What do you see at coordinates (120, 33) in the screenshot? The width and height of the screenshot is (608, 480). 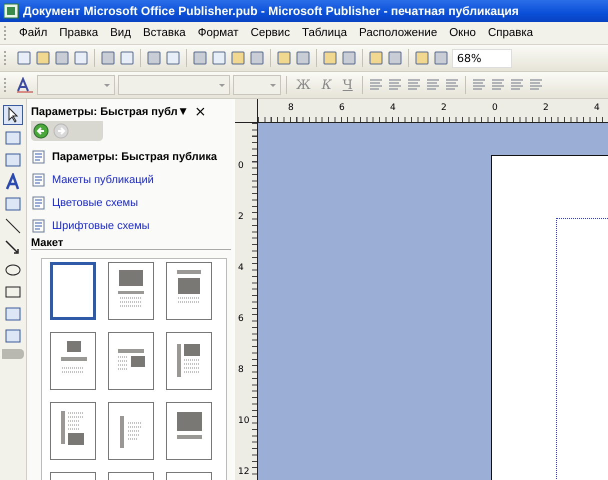 I see `menu-item: Вид` at bounding box center [120, 33].